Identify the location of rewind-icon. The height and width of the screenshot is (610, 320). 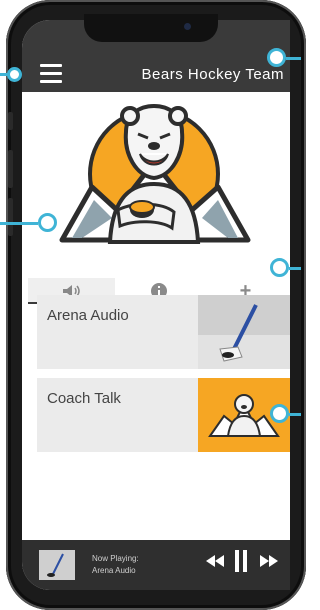
(215, 563).